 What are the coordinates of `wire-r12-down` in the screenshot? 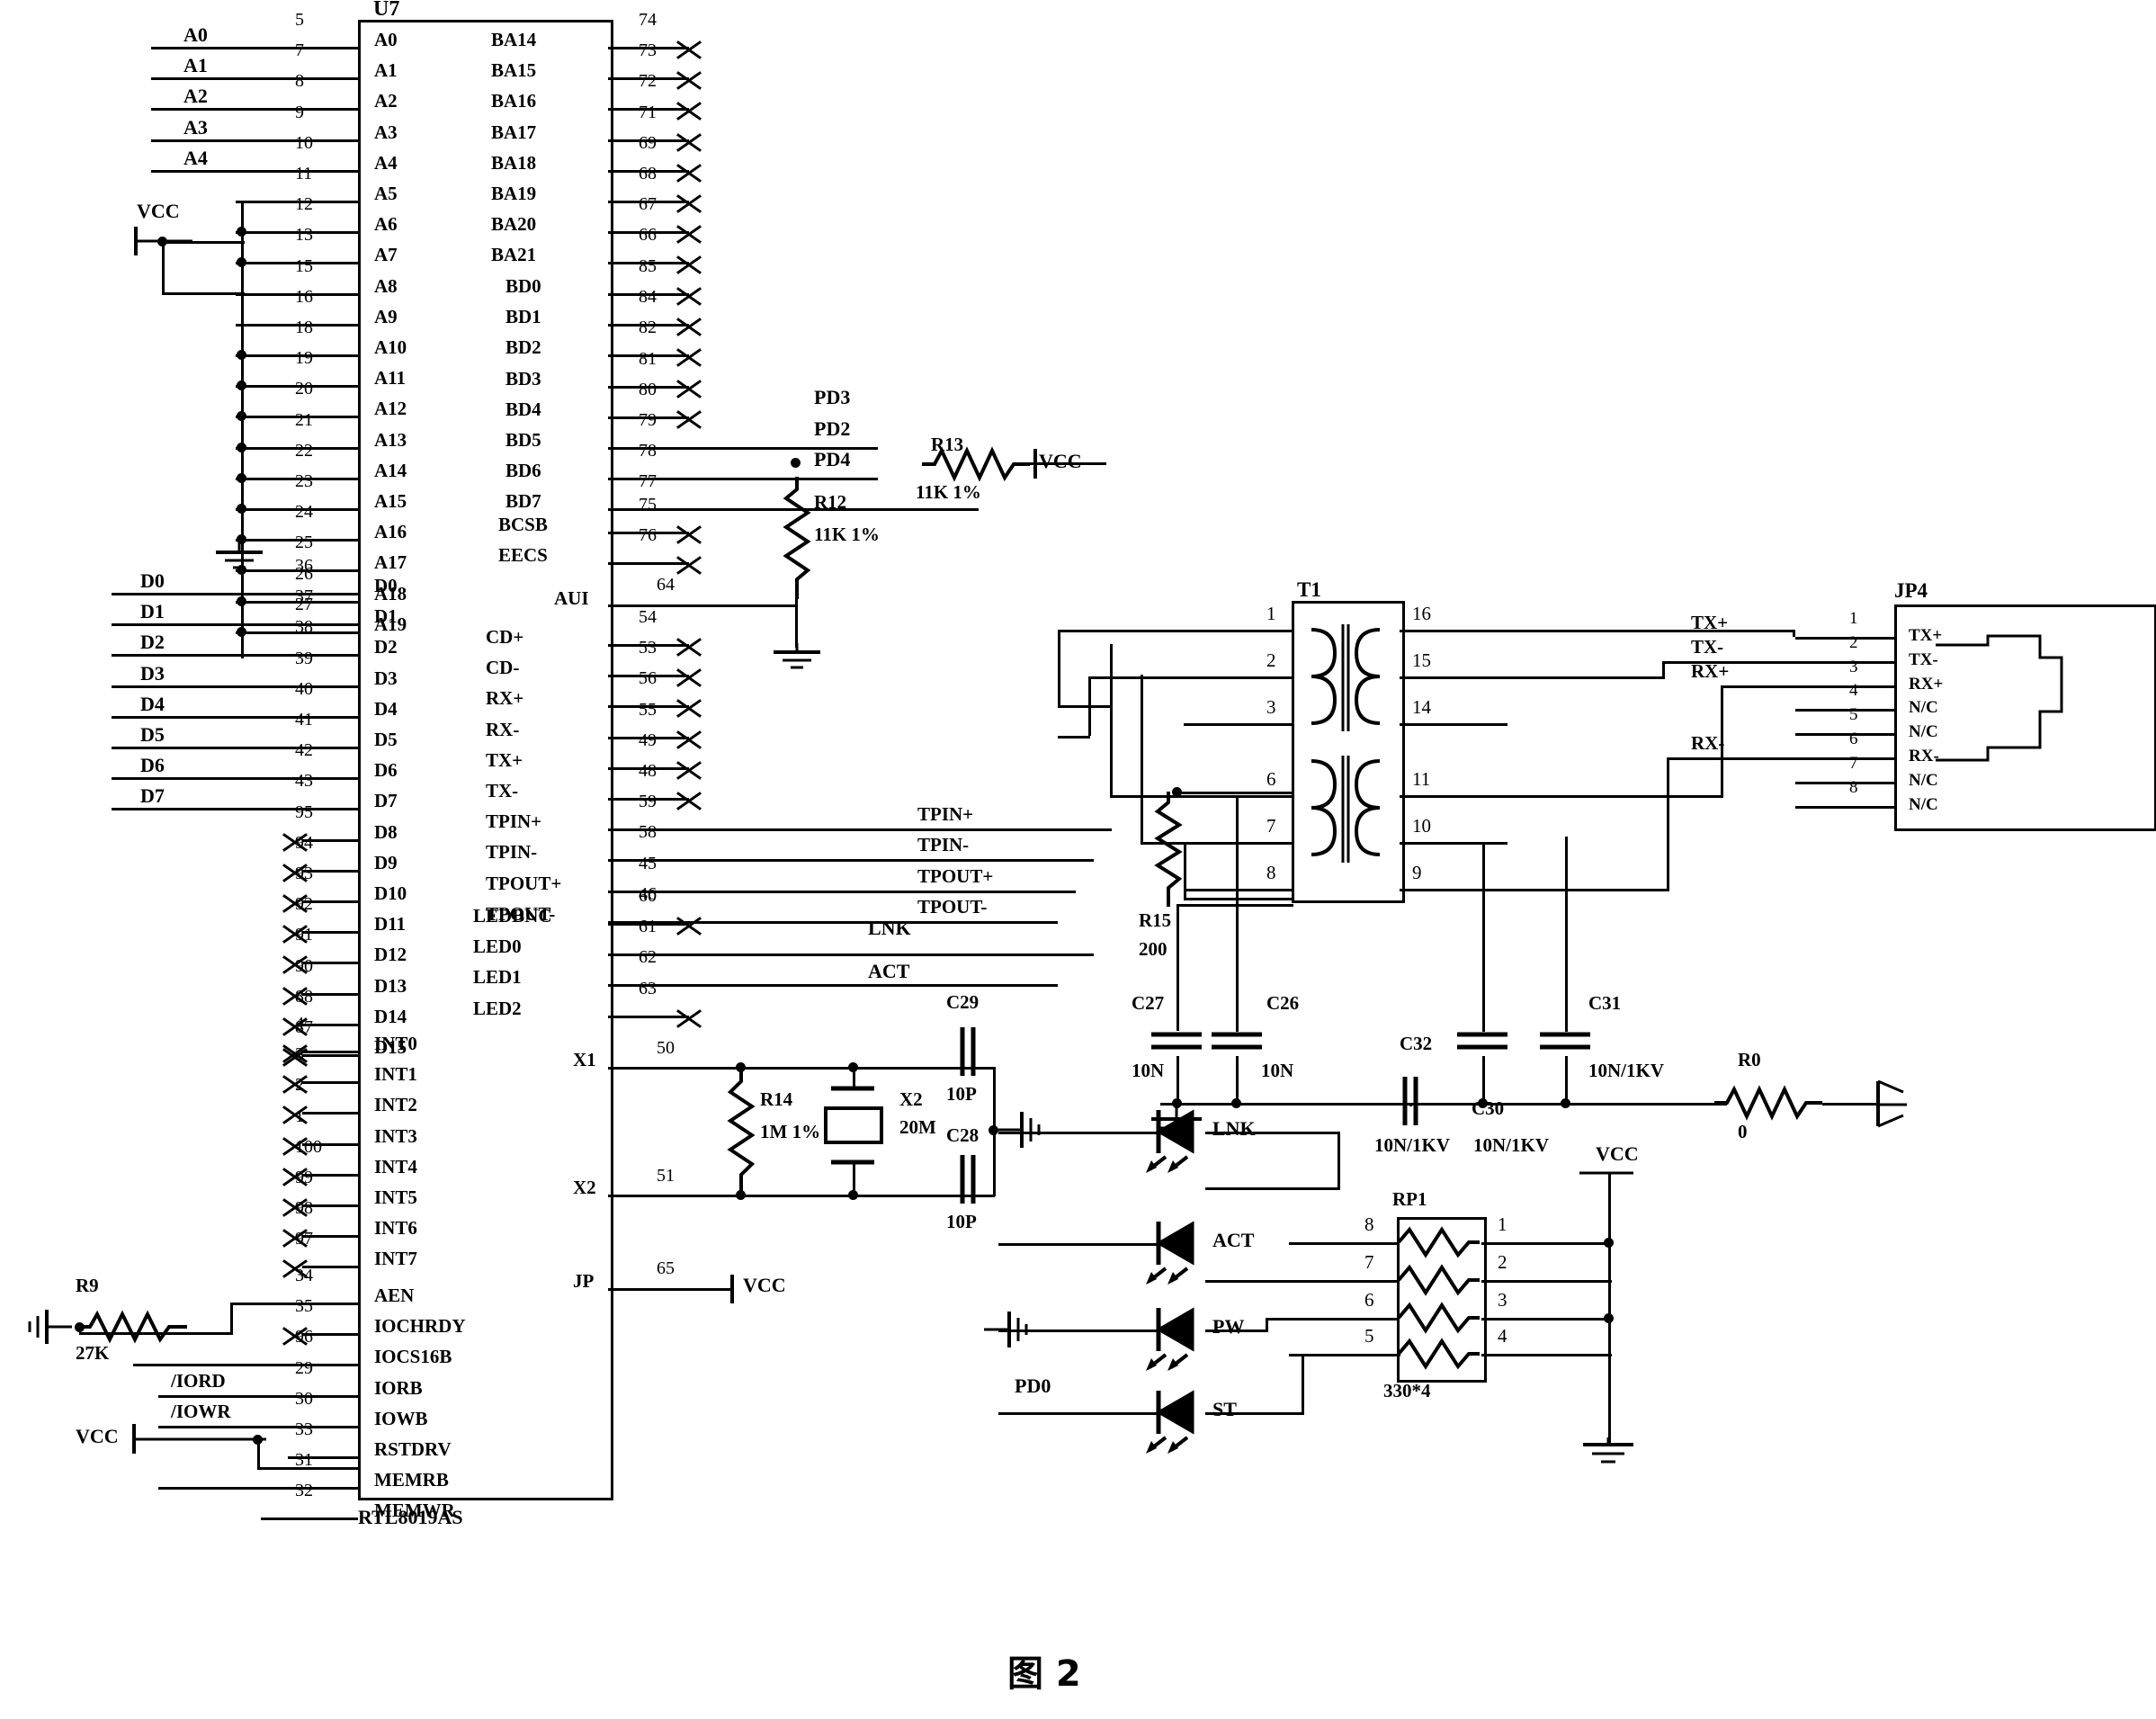 It's located at (796, 623).